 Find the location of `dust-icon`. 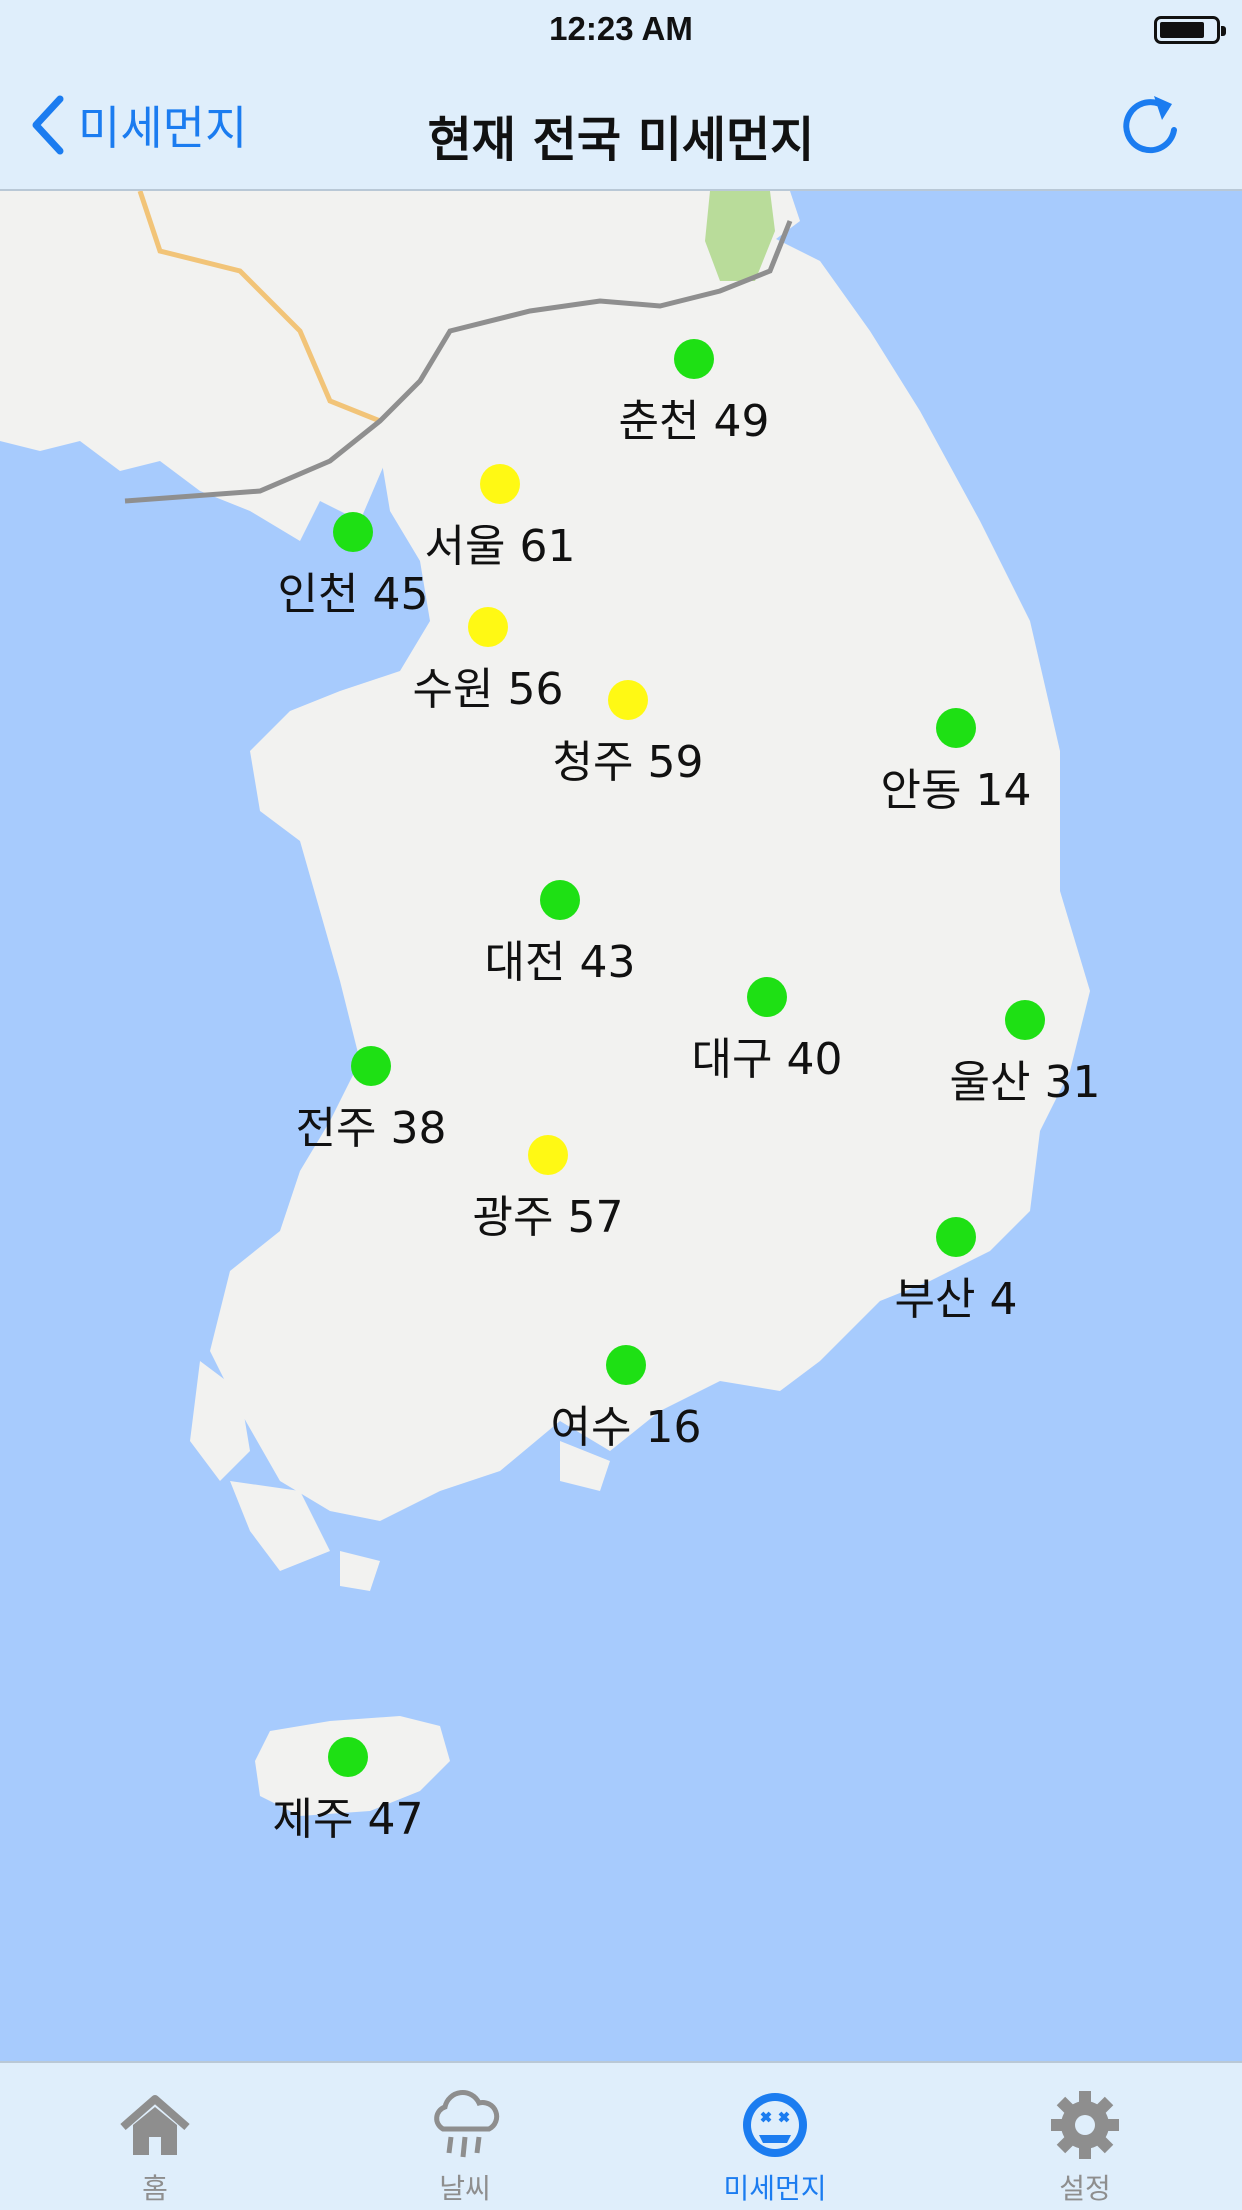

dust-icon is located at coordinates (775, 2125).